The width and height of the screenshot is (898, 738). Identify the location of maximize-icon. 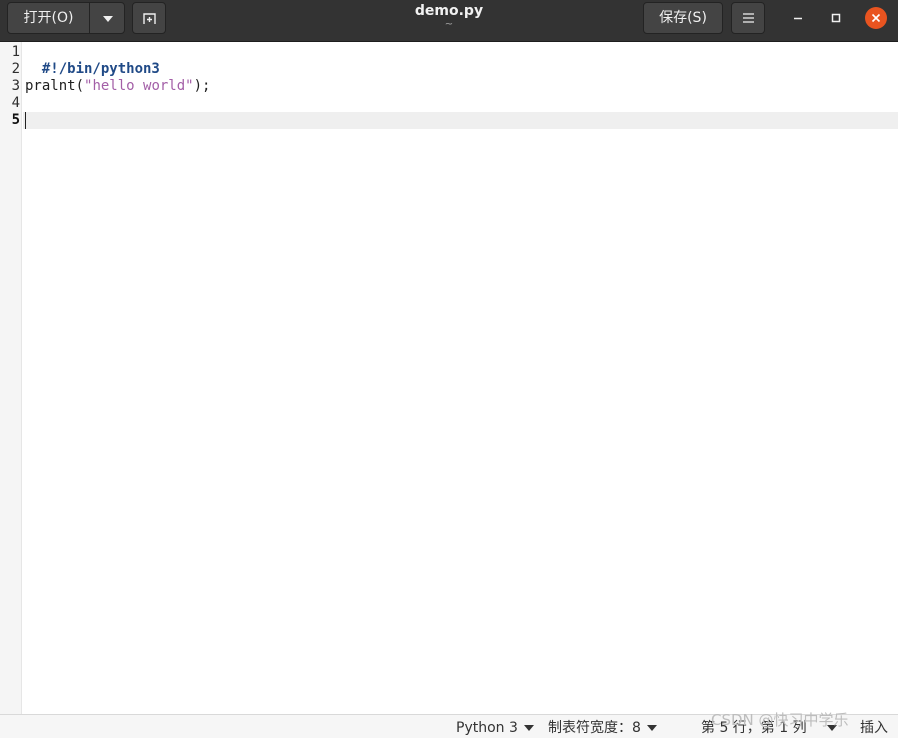
(836, 18).